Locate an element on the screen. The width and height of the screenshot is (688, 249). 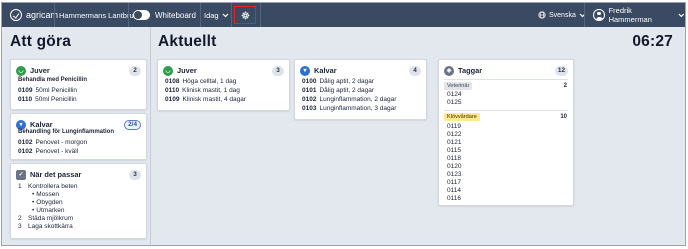
tag-item: 0116 is located at coordinates (507, 199).